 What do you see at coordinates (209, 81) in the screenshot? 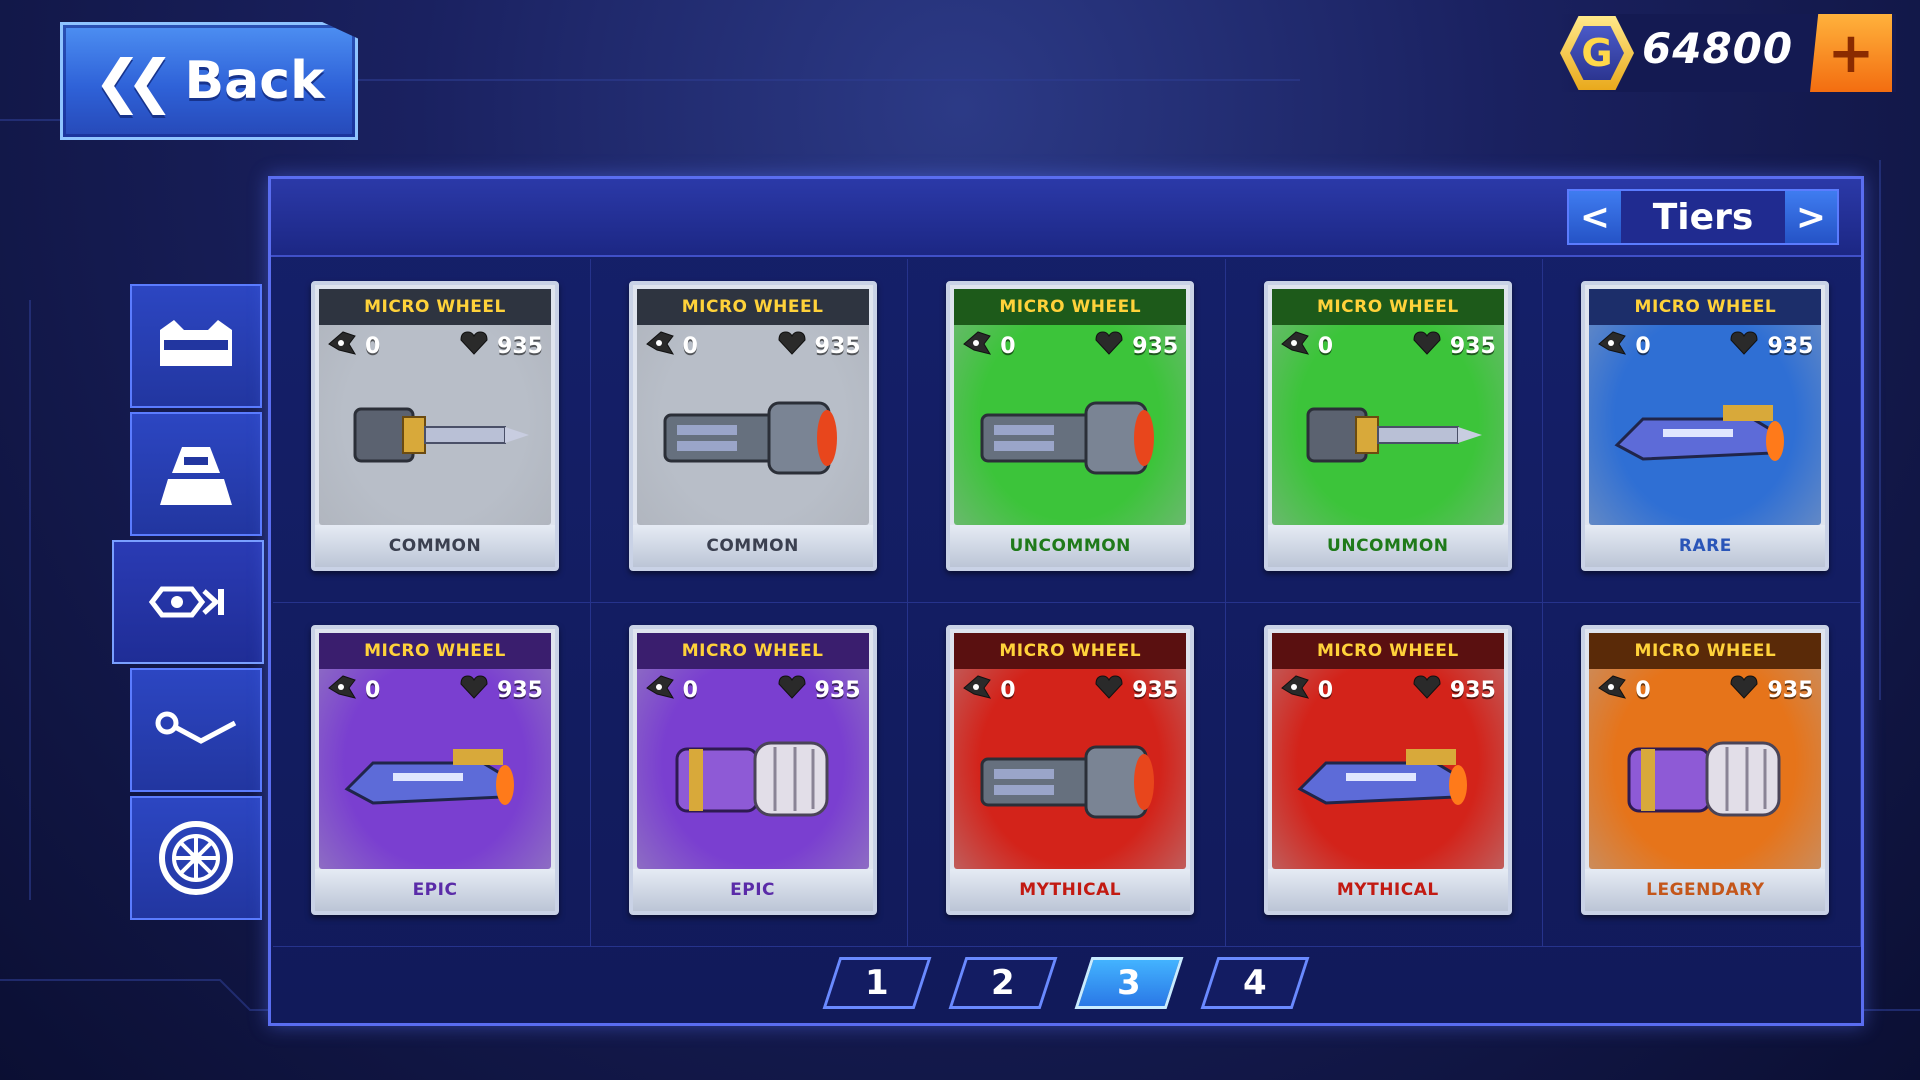
I see `back-button: ❮❮ Back` at bounding box center [209, 81].